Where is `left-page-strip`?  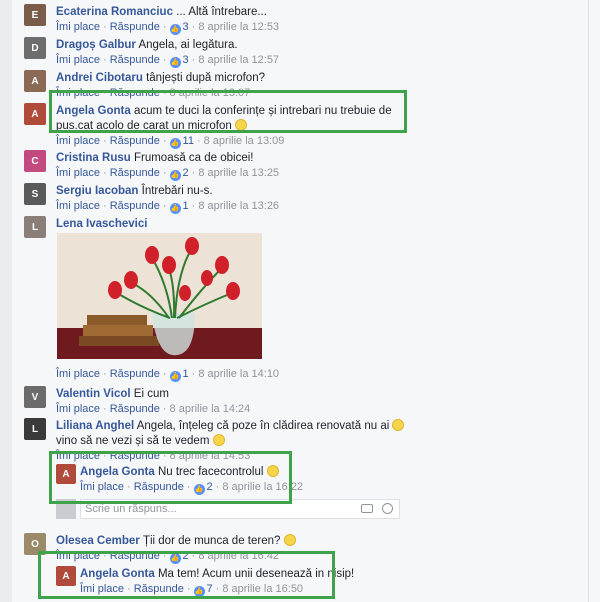
left-page-strip is located at coordinates (6, 301).